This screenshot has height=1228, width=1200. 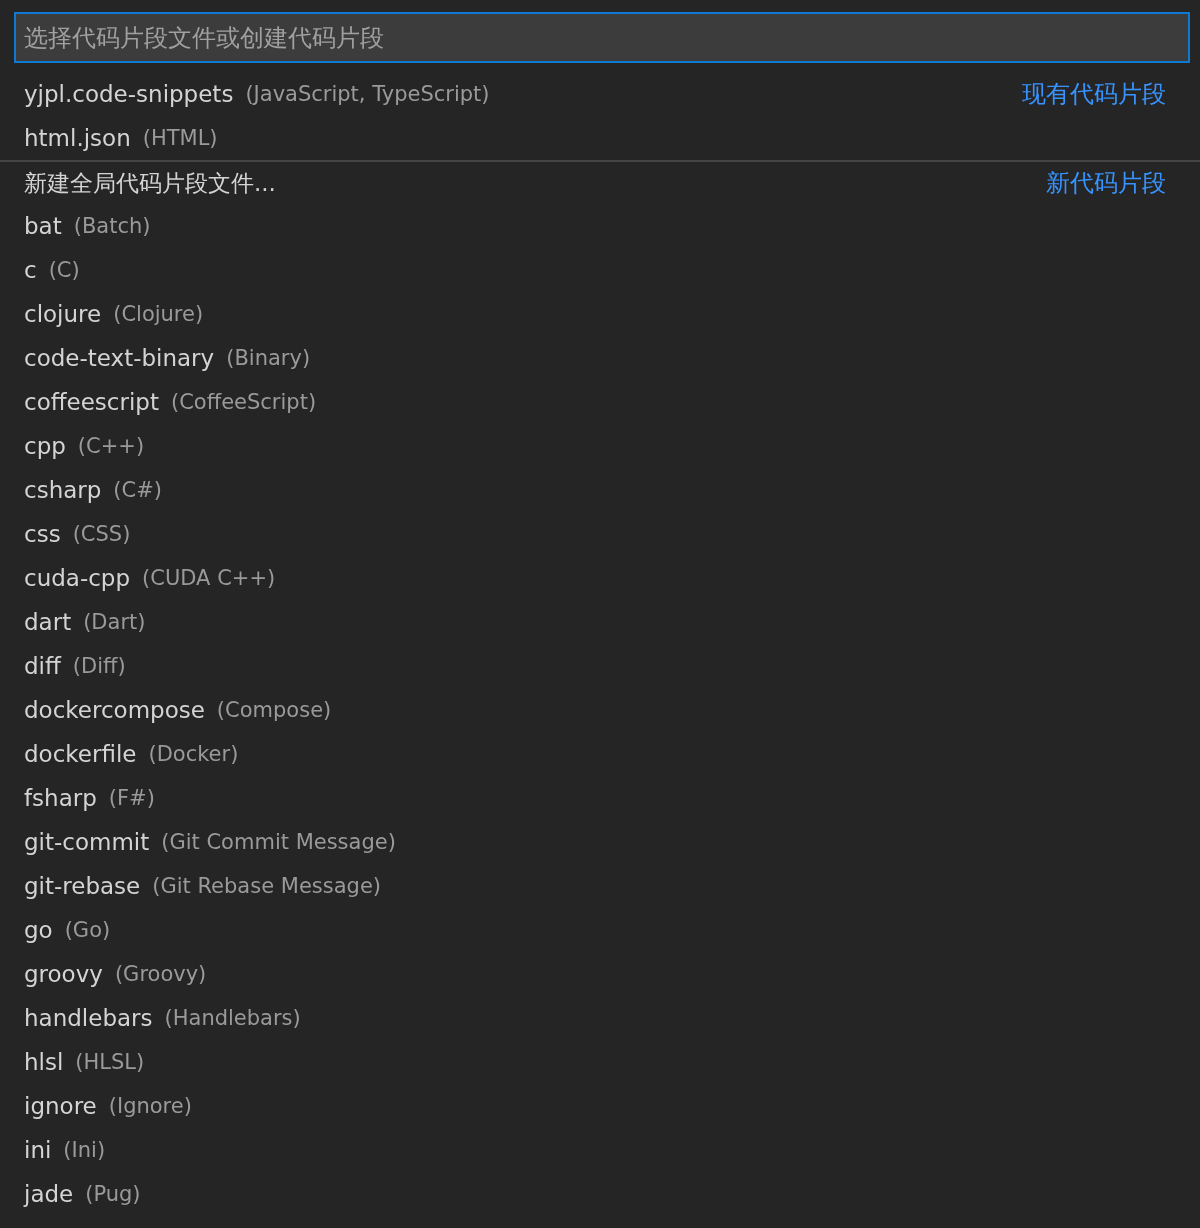 I want to click on snippet-item: coffeescript, so click(x=91, y=402).